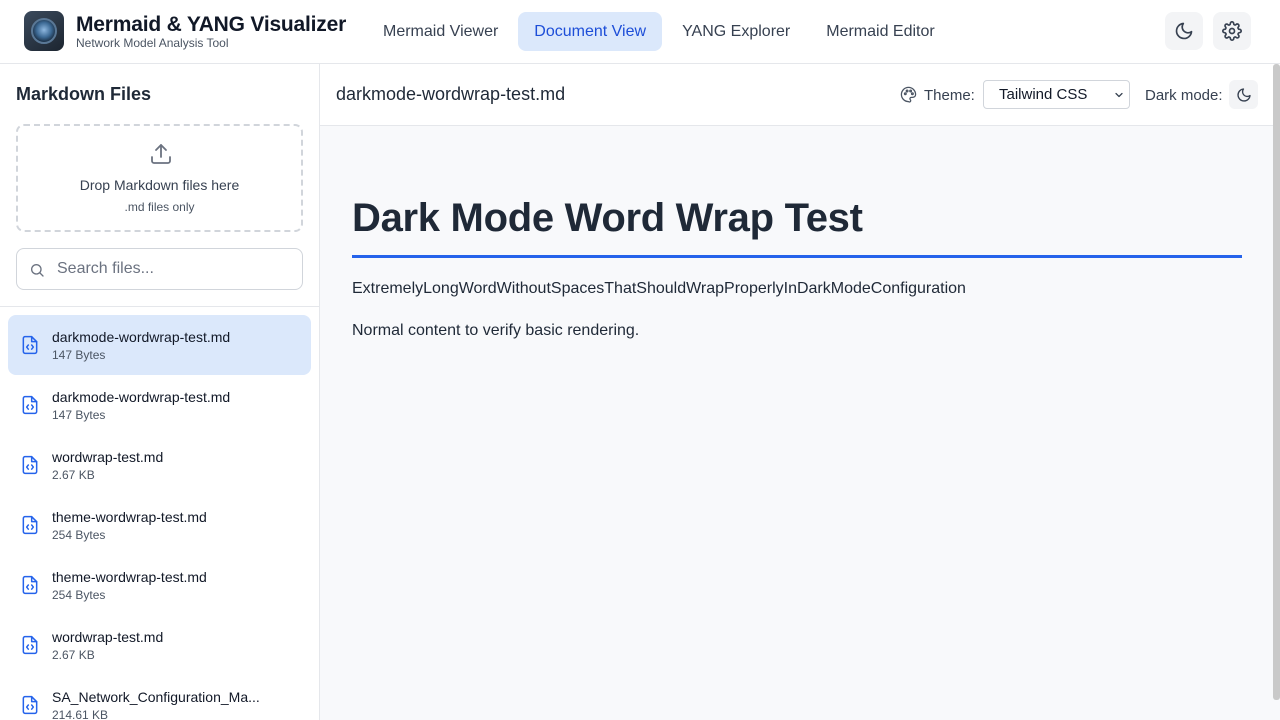  I want to click on search-input, so click(175, 269).